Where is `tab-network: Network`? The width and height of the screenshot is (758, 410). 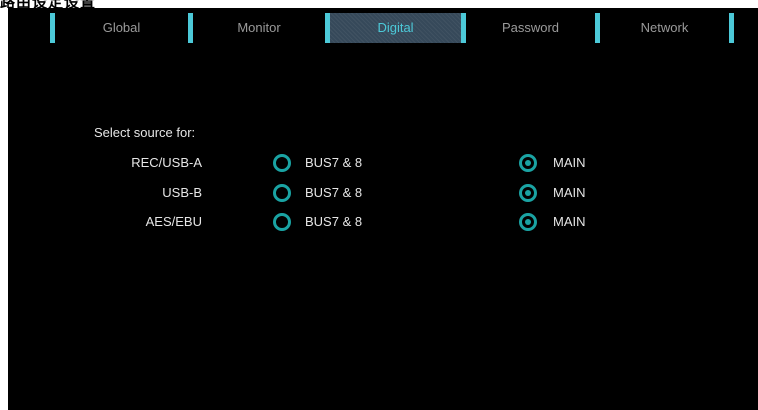
tab-network: Network is located at coordinates (664, 28).